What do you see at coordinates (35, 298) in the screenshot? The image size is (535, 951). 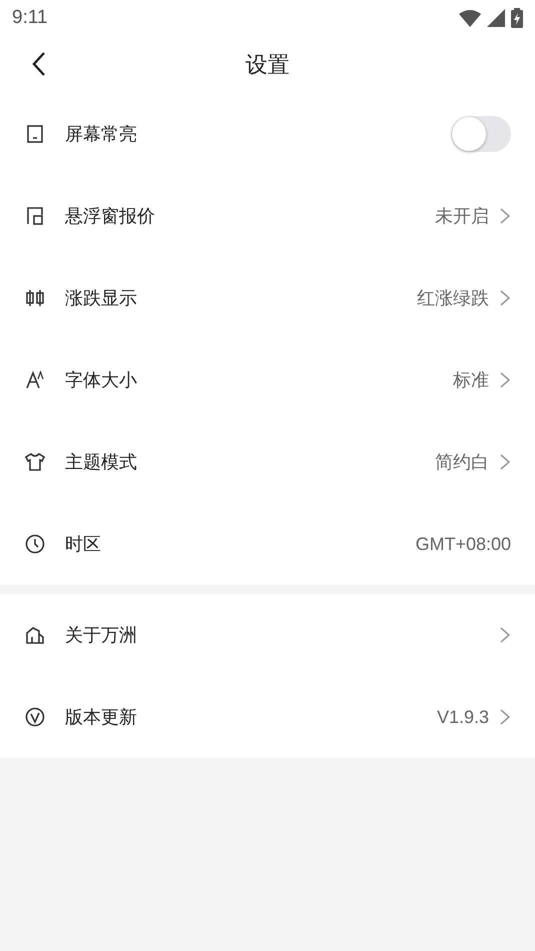 I see `candlestick-icon` at bounding box center [35, 298].